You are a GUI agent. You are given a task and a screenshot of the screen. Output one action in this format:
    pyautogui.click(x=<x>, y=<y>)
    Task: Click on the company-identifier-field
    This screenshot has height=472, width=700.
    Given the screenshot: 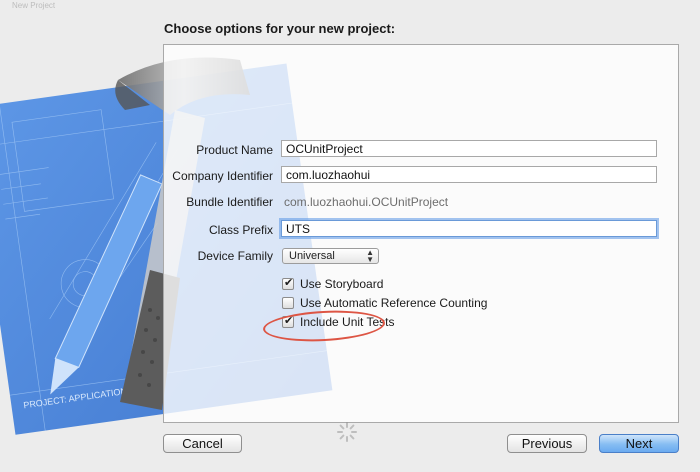 What is the action you would take?
    pyautogui.click(x=469, y=174)
    